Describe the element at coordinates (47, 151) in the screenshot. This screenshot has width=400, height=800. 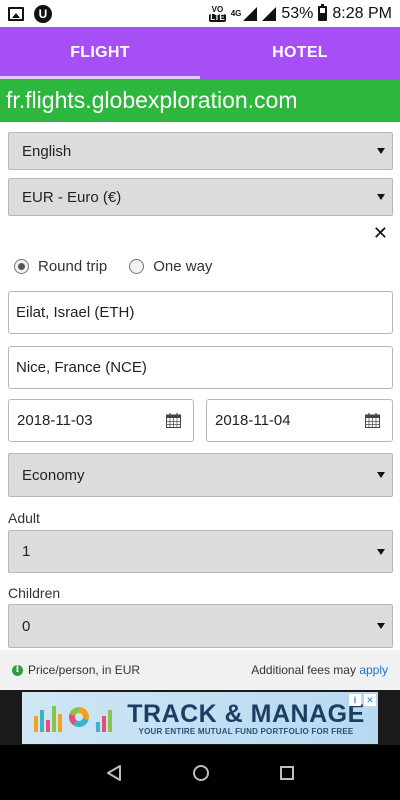
I see `language-value: English` at that location.